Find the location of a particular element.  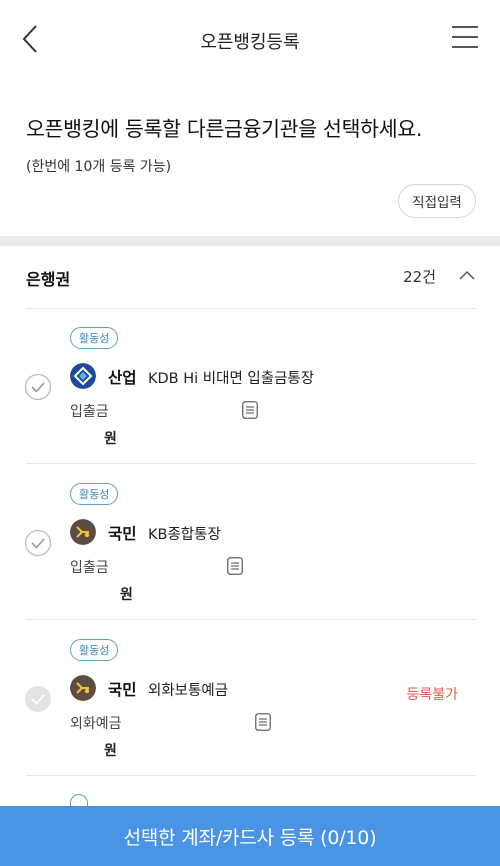

intro-heading: 오픈뱅킹에 등록할 다른금융기관을 선택하세요. is located at coordinates (224, 129).